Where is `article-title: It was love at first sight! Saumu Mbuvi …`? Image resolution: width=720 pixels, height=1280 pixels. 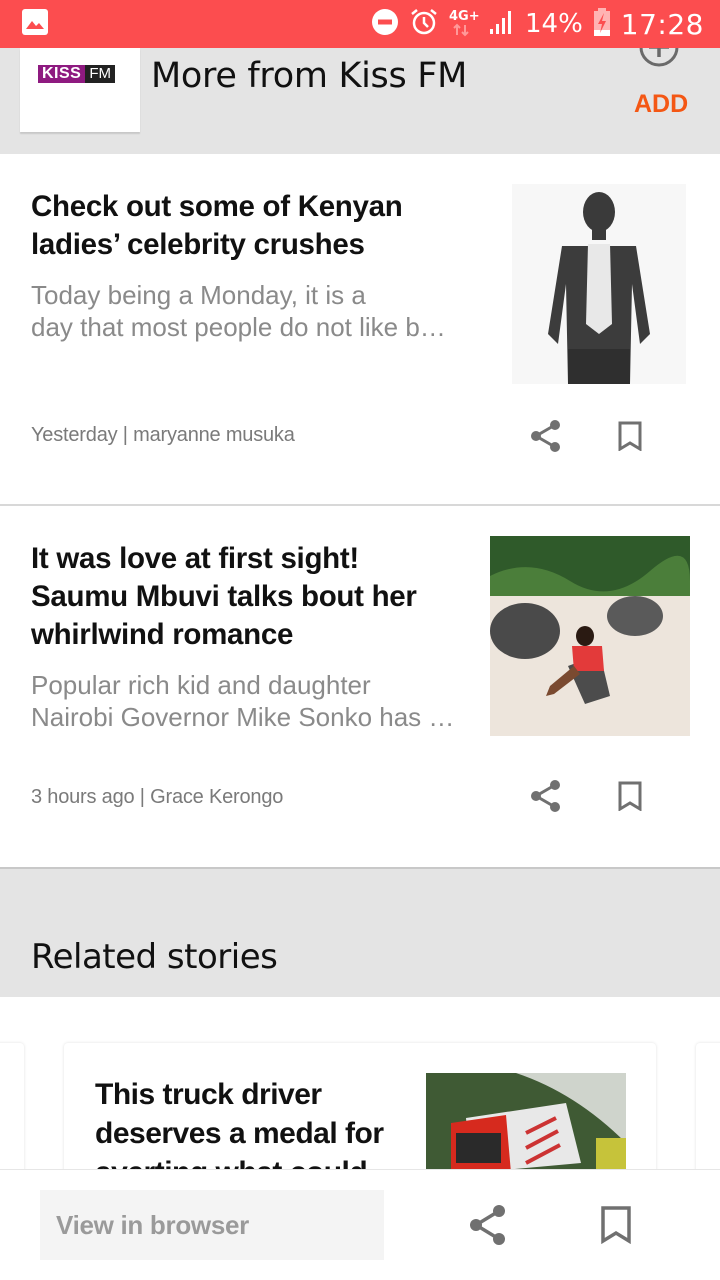 article-title: It was love at first sight! Saumu Mbuvi … is located at coordinates (224, 597).